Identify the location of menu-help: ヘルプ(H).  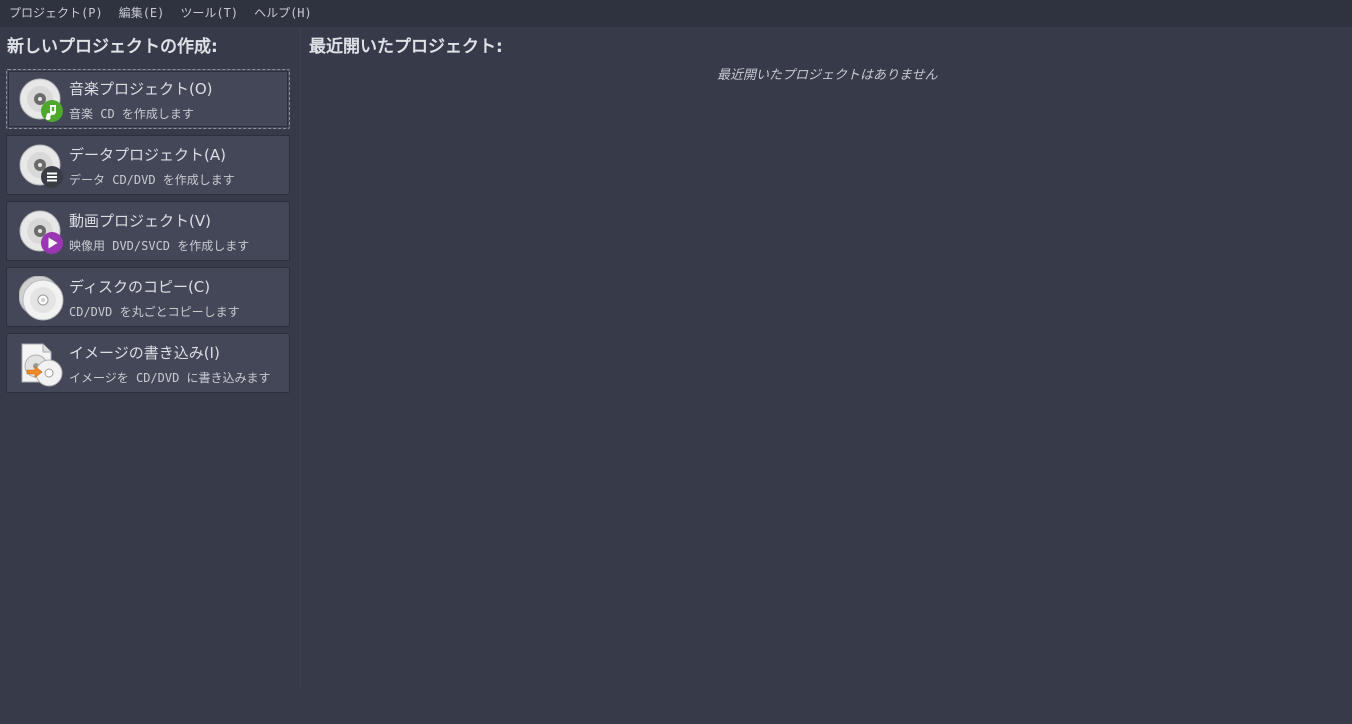
(283, 13).